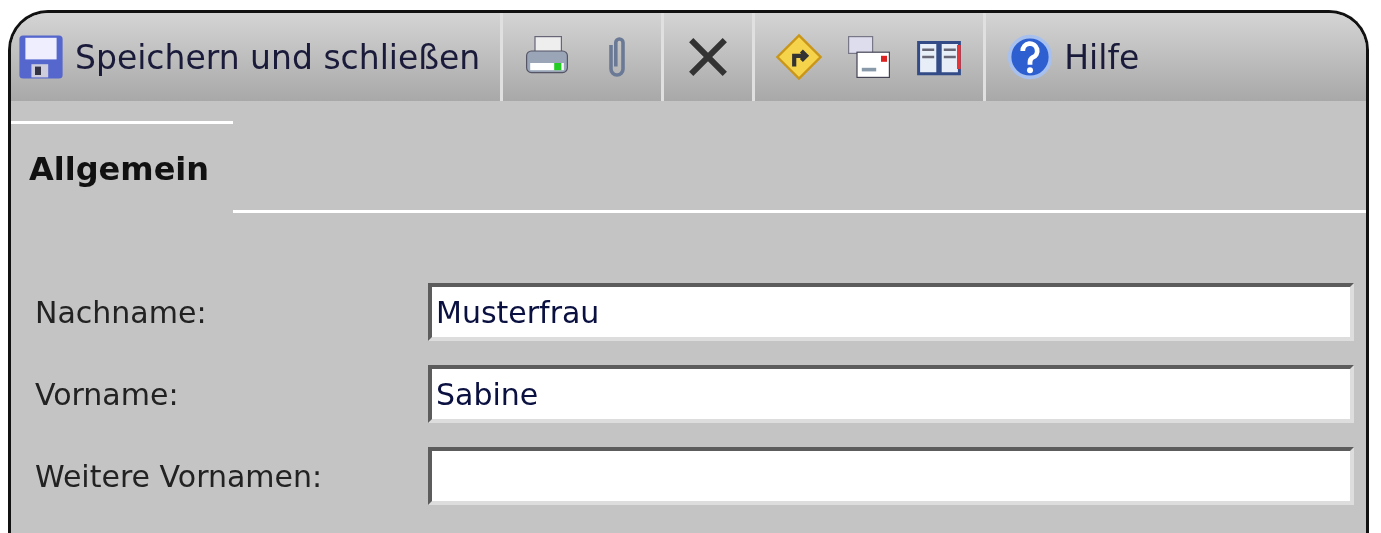  I want to click on help-icon, so click(1030, 57).